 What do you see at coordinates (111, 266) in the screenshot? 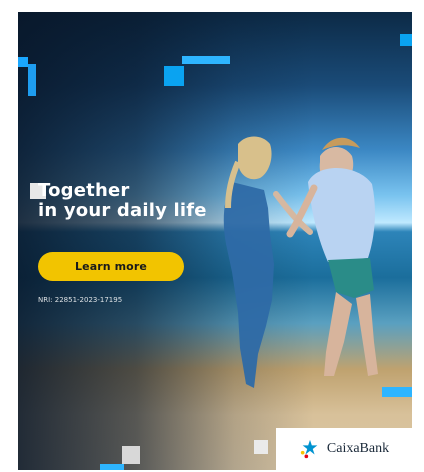
I see `learn-more-button: Learn more` at bounding box center [111, 266].